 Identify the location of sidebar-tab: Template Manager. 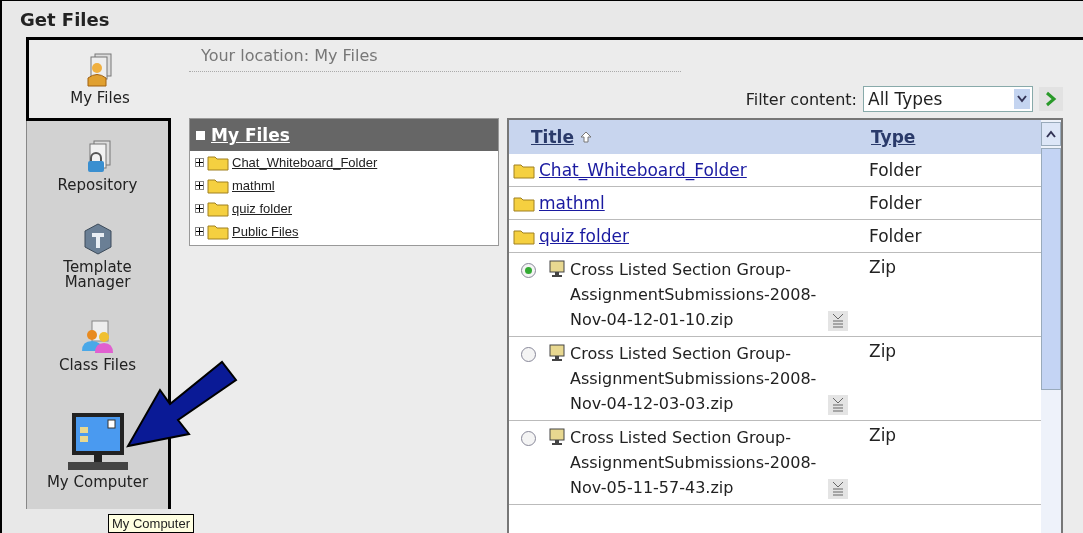
(98, 256).